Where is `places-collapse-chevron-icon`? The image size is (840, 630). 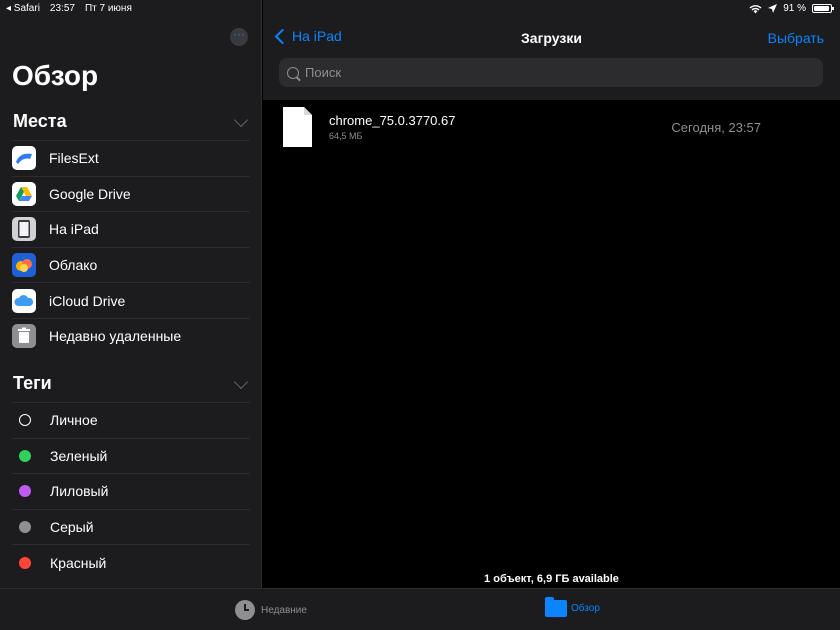
places-collapse-chevron-icon is located at coordinates (241, 120).